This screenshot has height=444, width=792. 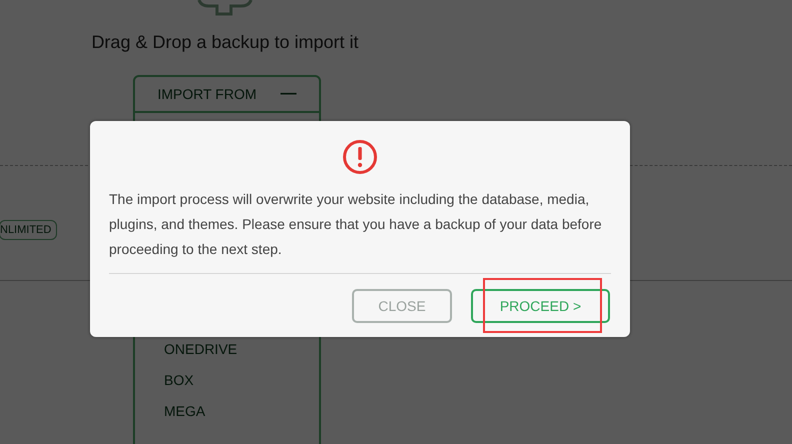 What do you see at coordinates (227, 95) in the screenshot?
I see `import-from-toggle: IMPORT FROM —` at bounding box center [227, 95].